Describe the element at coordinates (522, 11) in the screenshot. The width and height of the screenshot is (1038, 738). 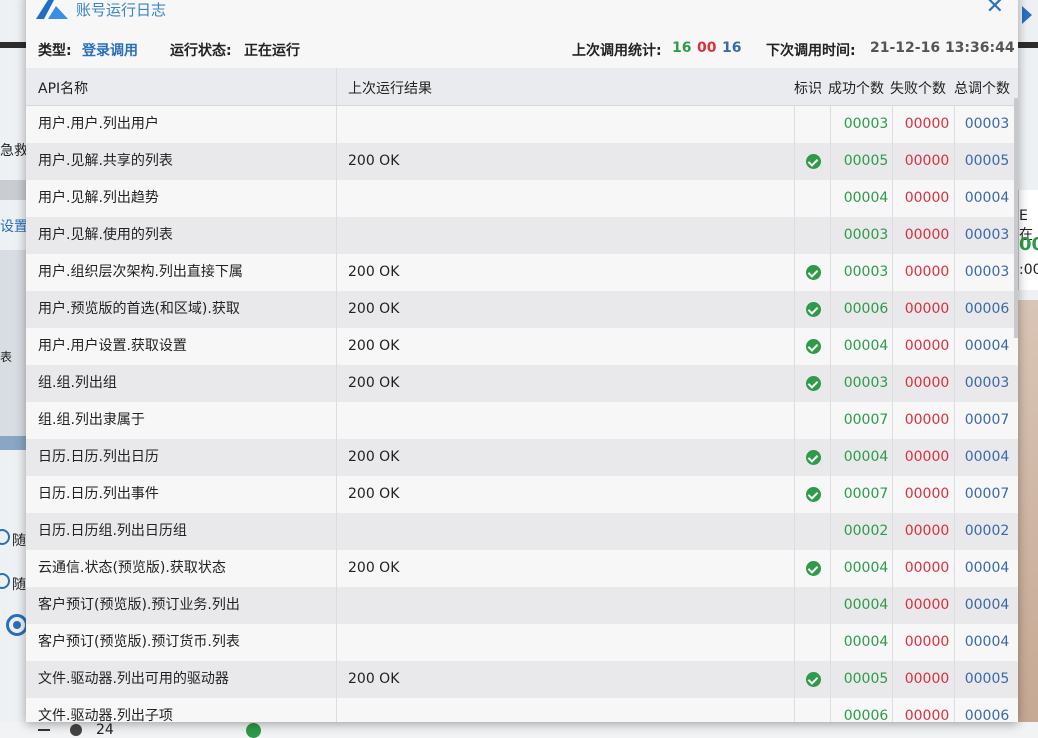
I see `dialog-titlebar: 账号运行日志 ✕` at that location.